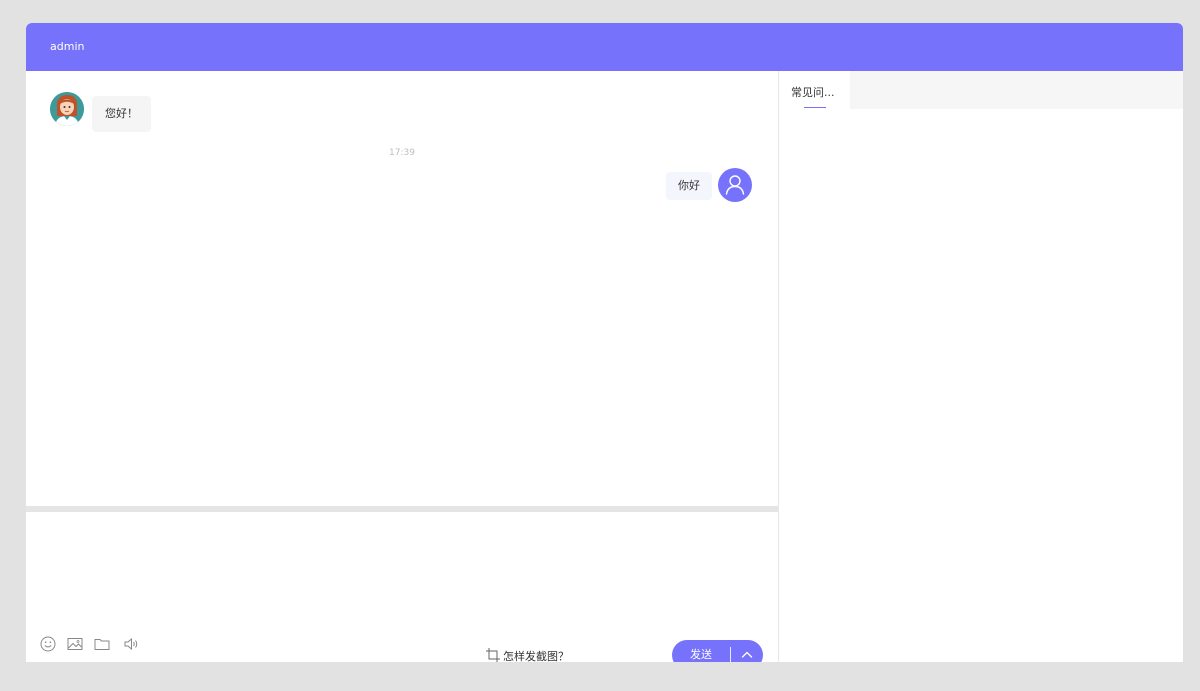 Image resolution: width=1200 pixels, height=691 pixels. I want to click on agent-avatar, so click(67, 109).